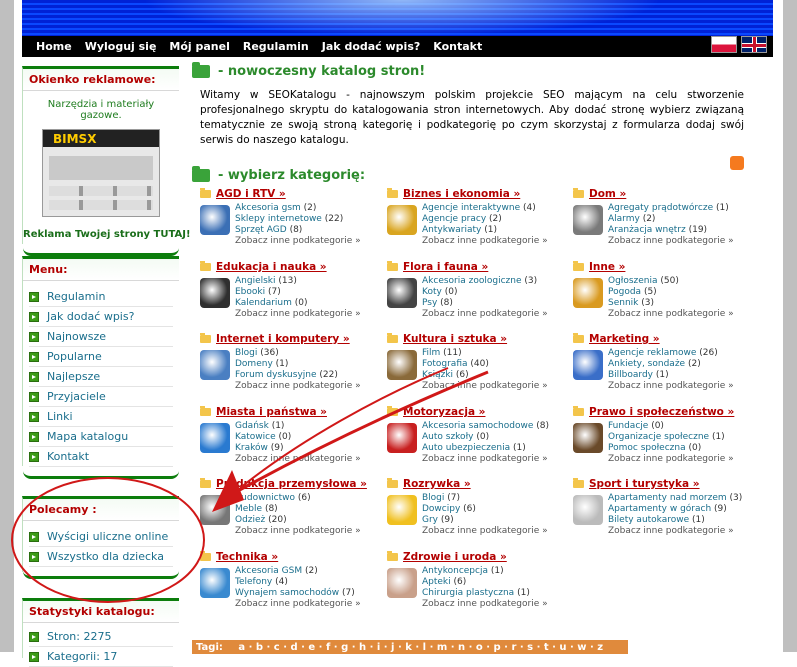  Describe the element at coordinates (276, 46) in the screenshot. I see `nav-rules: Regulamin` at that location.